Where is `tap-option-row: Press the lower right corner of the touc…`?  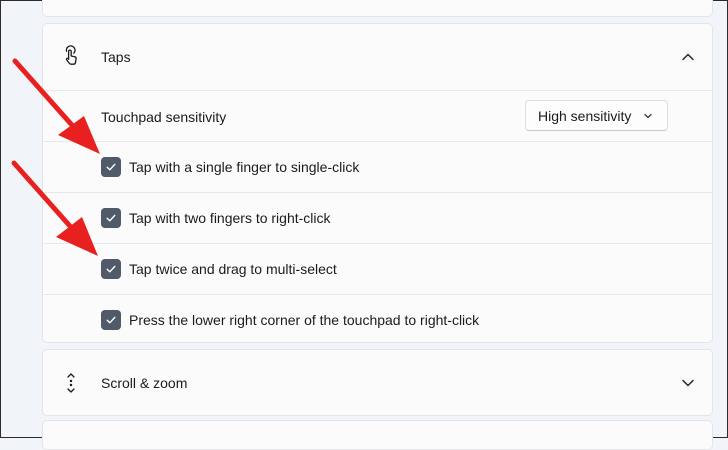 tap-option-row: Press the lower right corner of the touc… is located at coordinates (377, 318).